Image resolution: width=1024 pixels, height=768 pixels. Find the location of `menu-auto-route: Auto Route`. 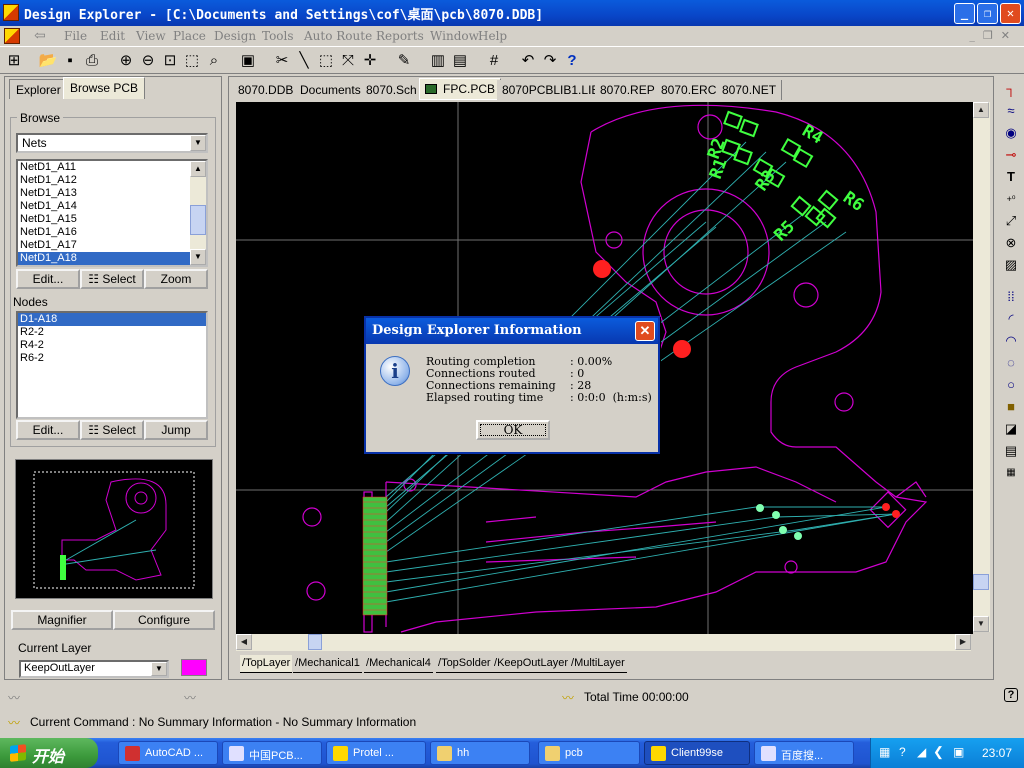

menu-auto-route: Auto Route is located at coordinates (338, 36).